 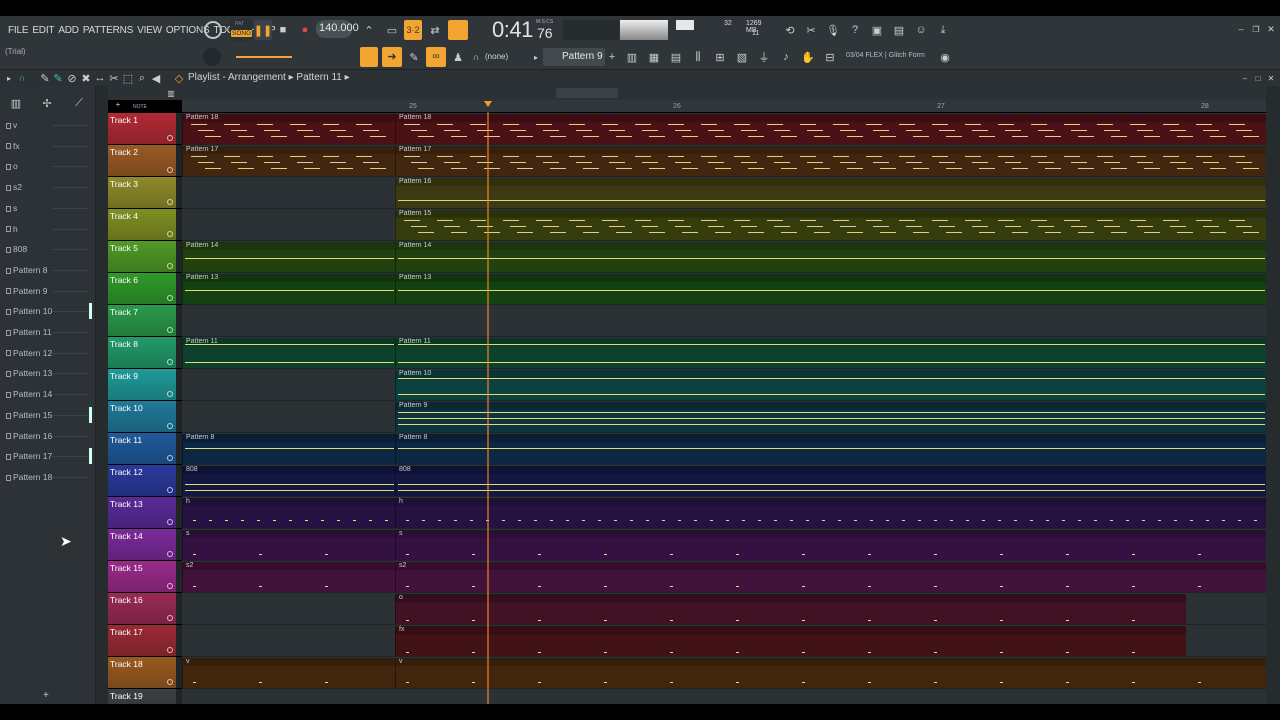 I want to click on brush-icon: ✎, so click(x=414, y=57).